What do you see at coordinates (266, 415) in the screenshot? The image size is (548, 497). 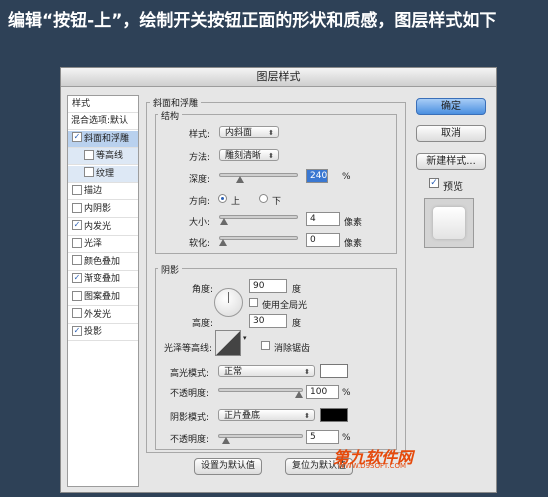 I see `shadow-mode-select: 正片叠底 ⬍` at bounding box center [266, 415].